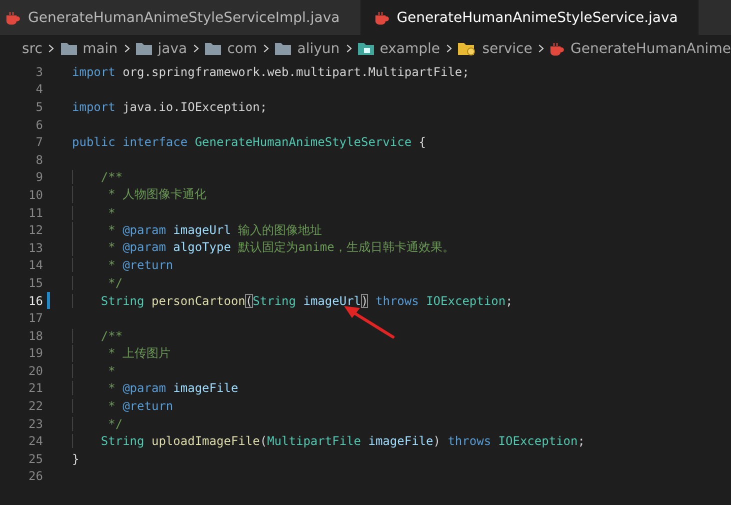 The width and height of the screenshot is (731, 505). Describe the element at coordinates (35, 318) in the screenshot. I see `line-number: 17` at that location.